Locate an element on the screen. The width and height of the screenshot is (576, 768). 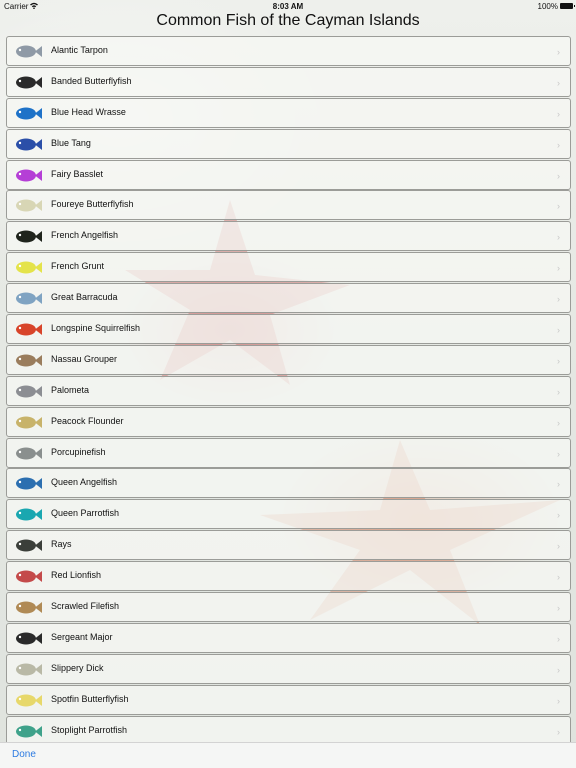
spotfin-butterflyfish-icon is located at coordinates (29, 700).